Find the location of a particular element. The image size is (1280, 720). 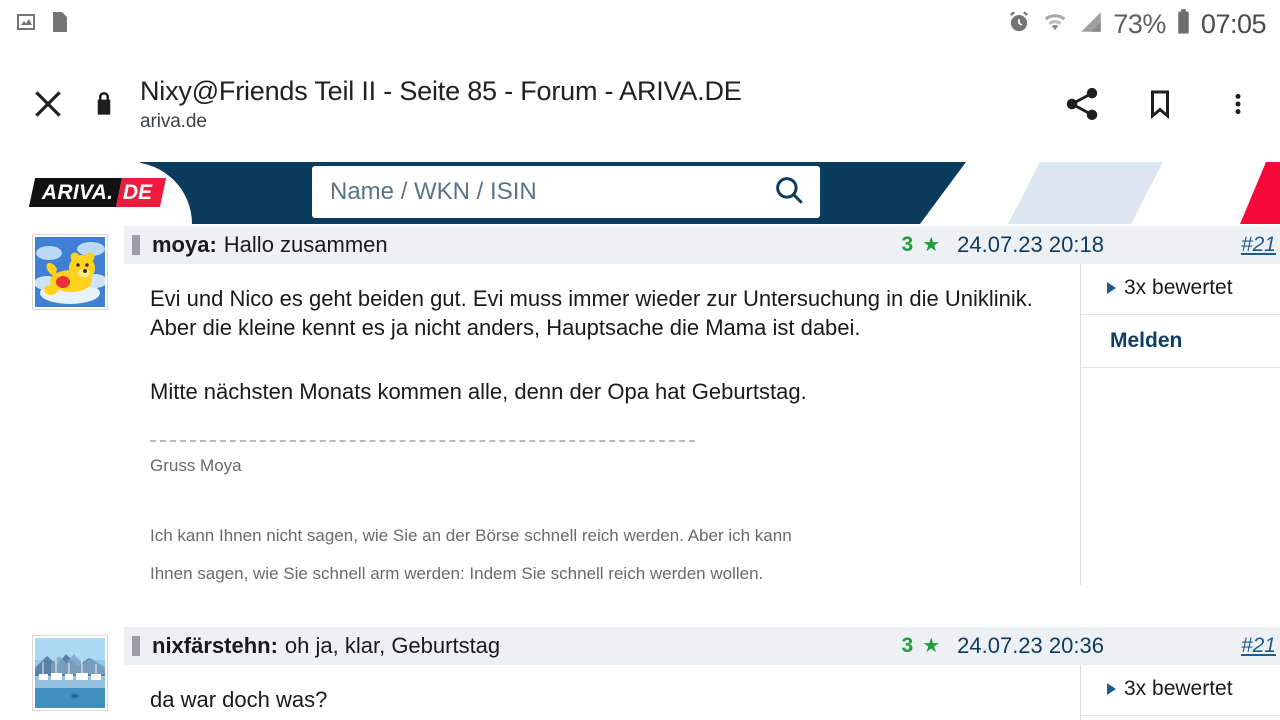

bookmark-icon is located at coordinates (1160, 104).